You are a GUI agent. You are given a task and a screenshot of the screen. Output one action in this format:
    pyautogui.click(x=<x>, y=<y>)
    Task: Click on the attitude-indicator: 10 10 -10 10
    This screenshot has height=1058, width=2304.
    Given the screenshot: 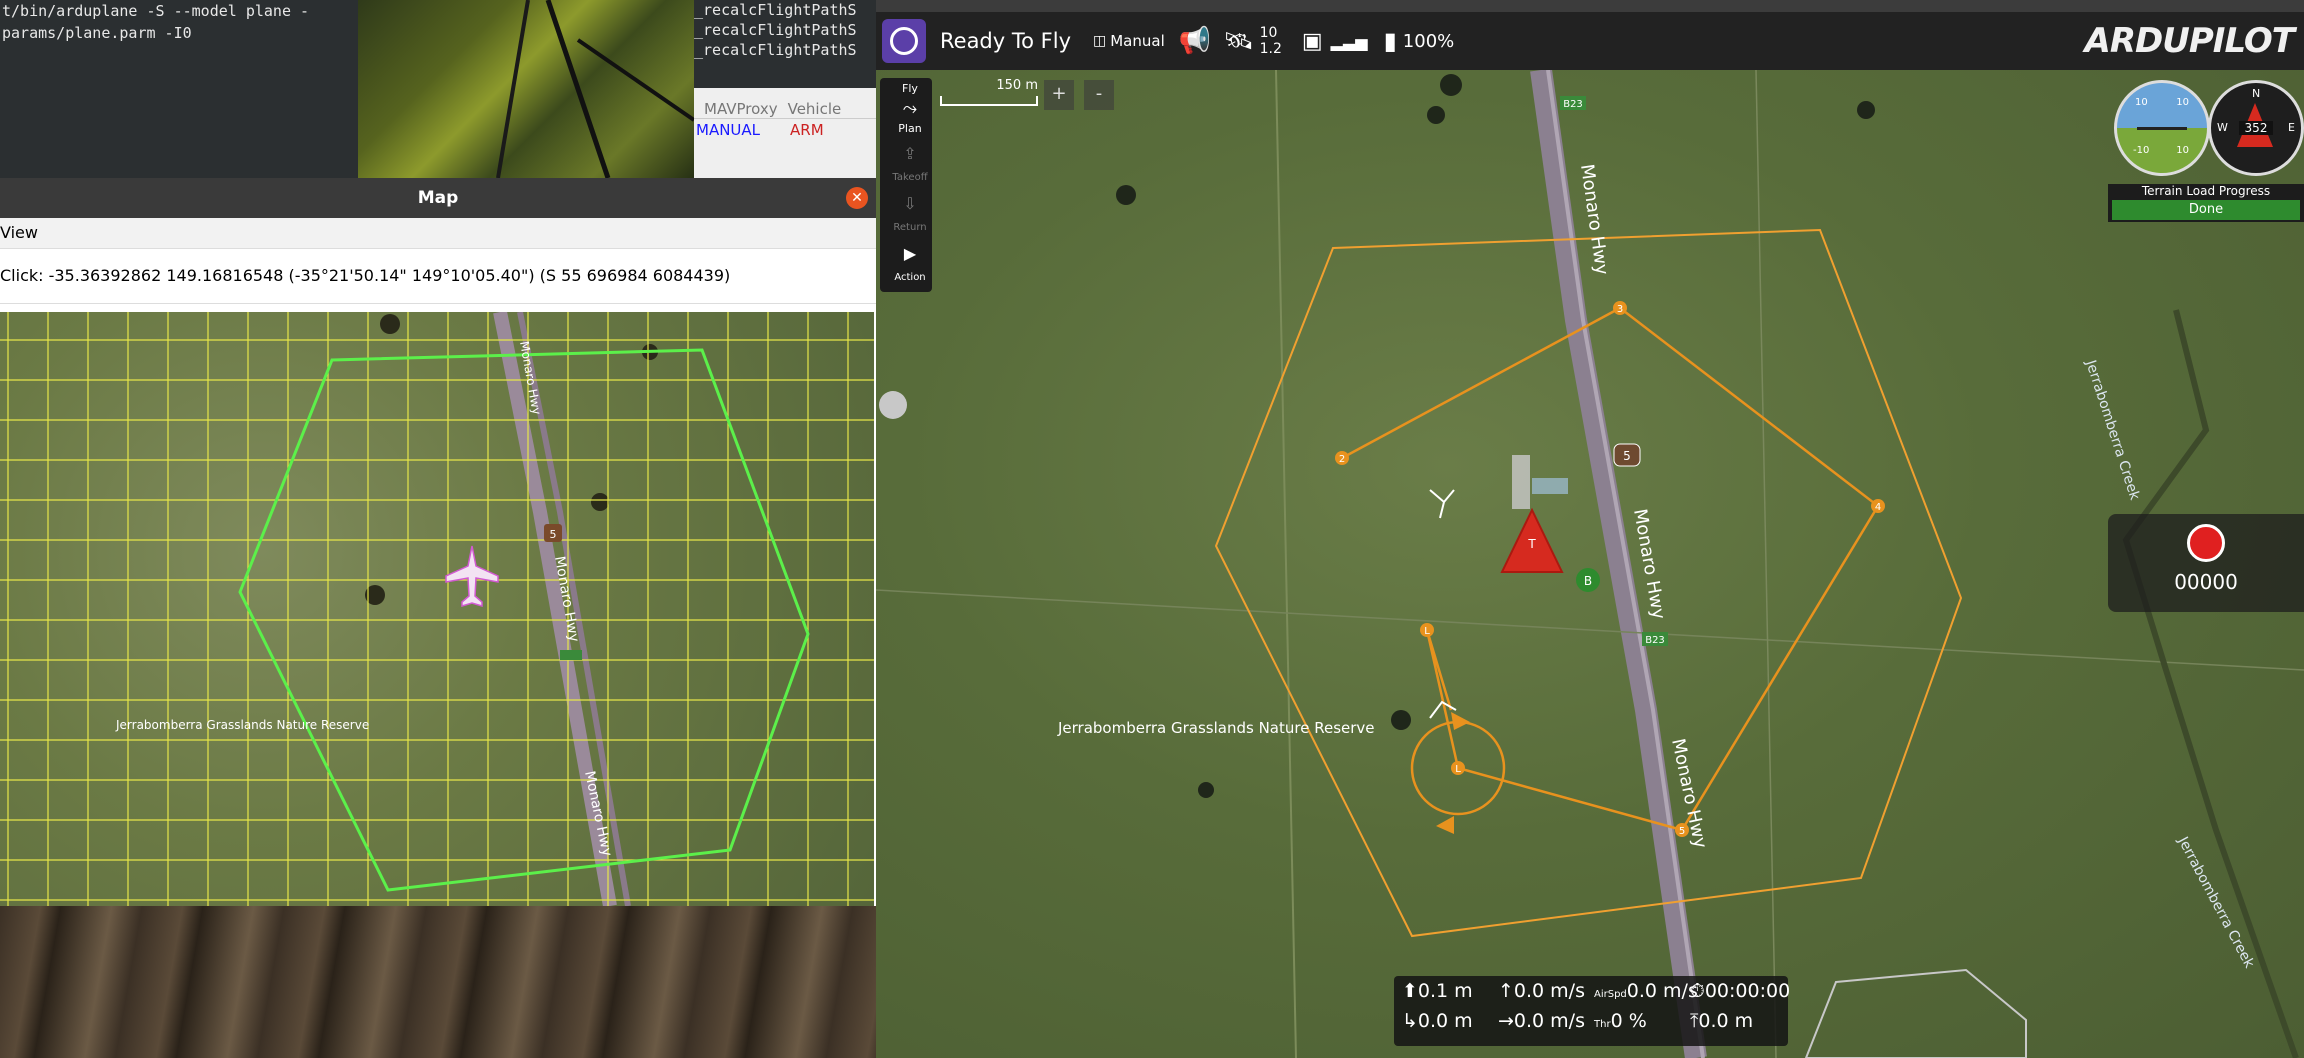 What is the action you would take?
    pyautogui.click(x=2162, y=128)
    